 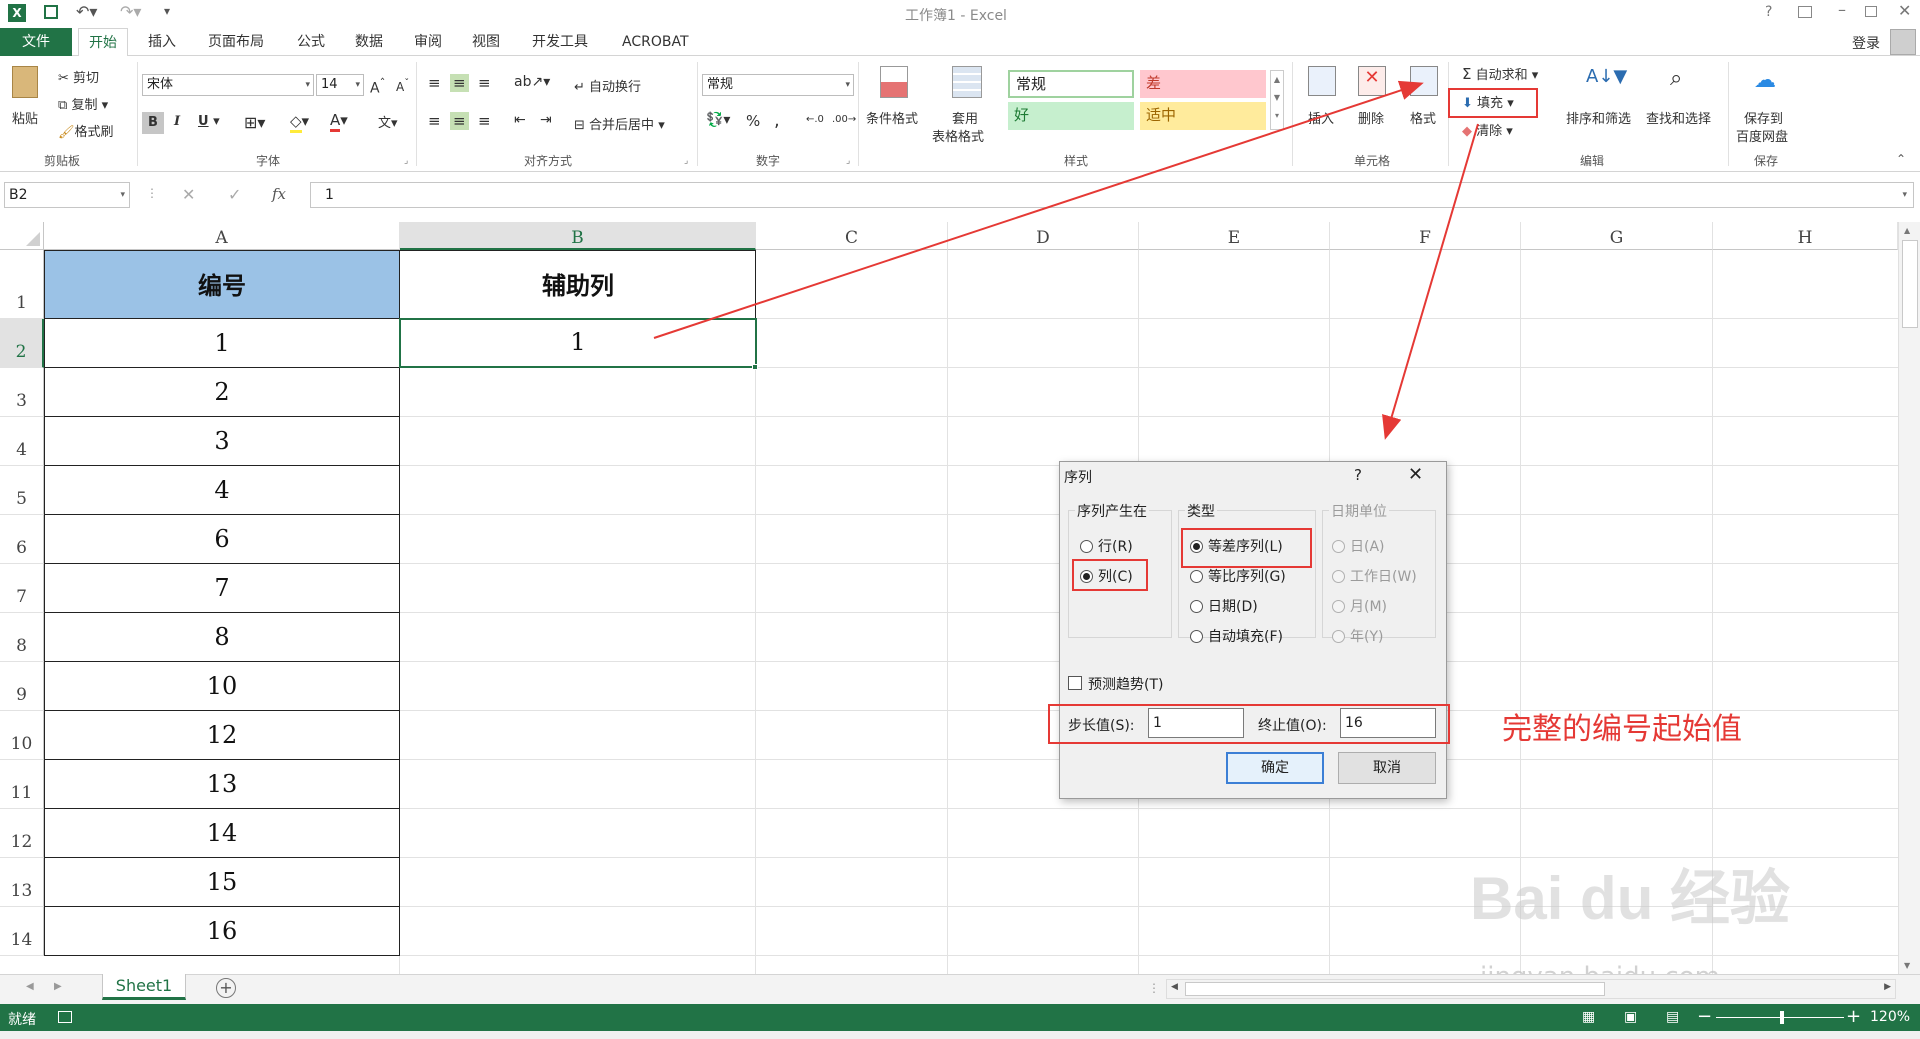 I want to click on radio-weekday: 工作日(W), so click(x=1374, y=576).